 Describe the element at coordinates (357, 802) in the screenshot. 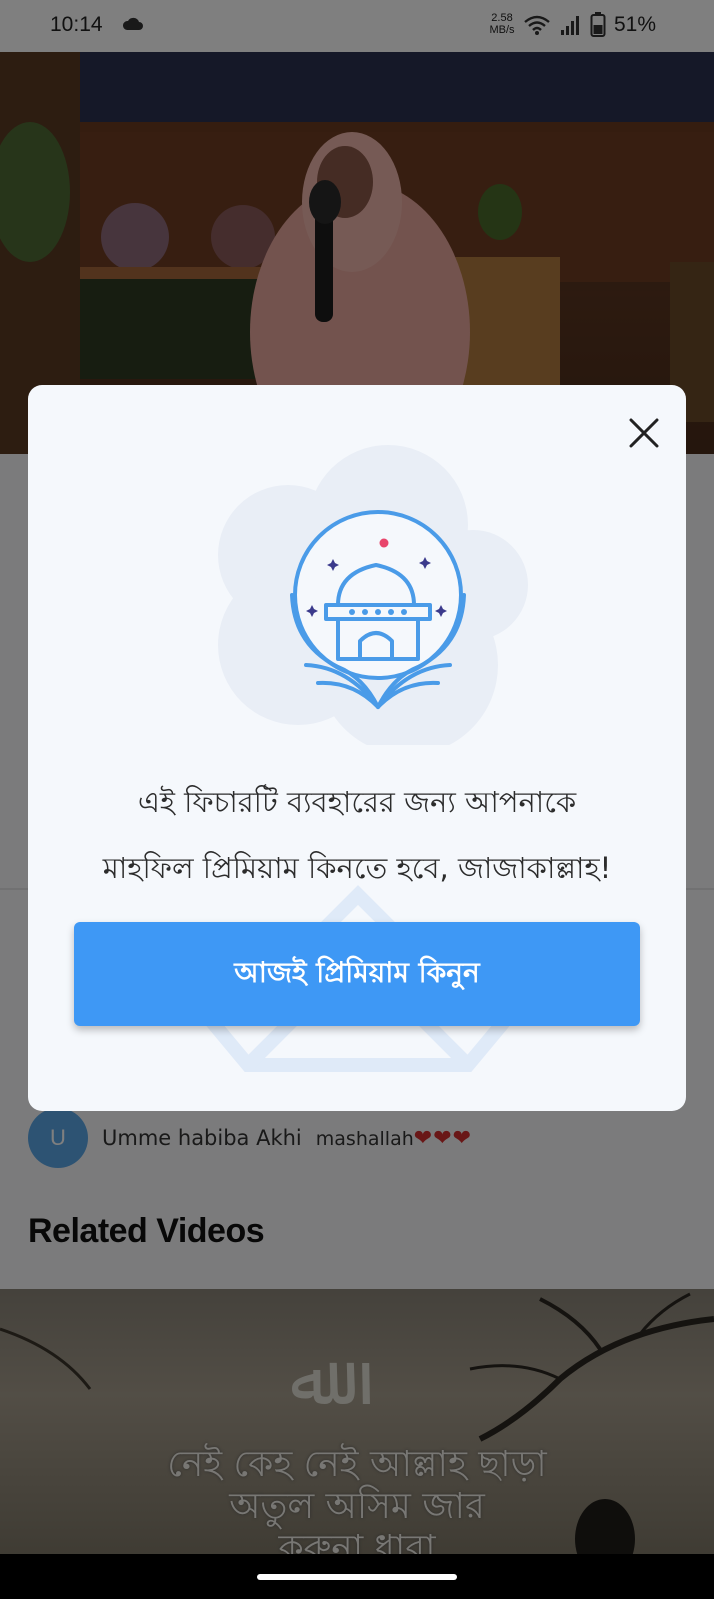

I see `message-line-1: এই ফিচারটি ব্যবহারের জন্য আপনাকে` at that location.